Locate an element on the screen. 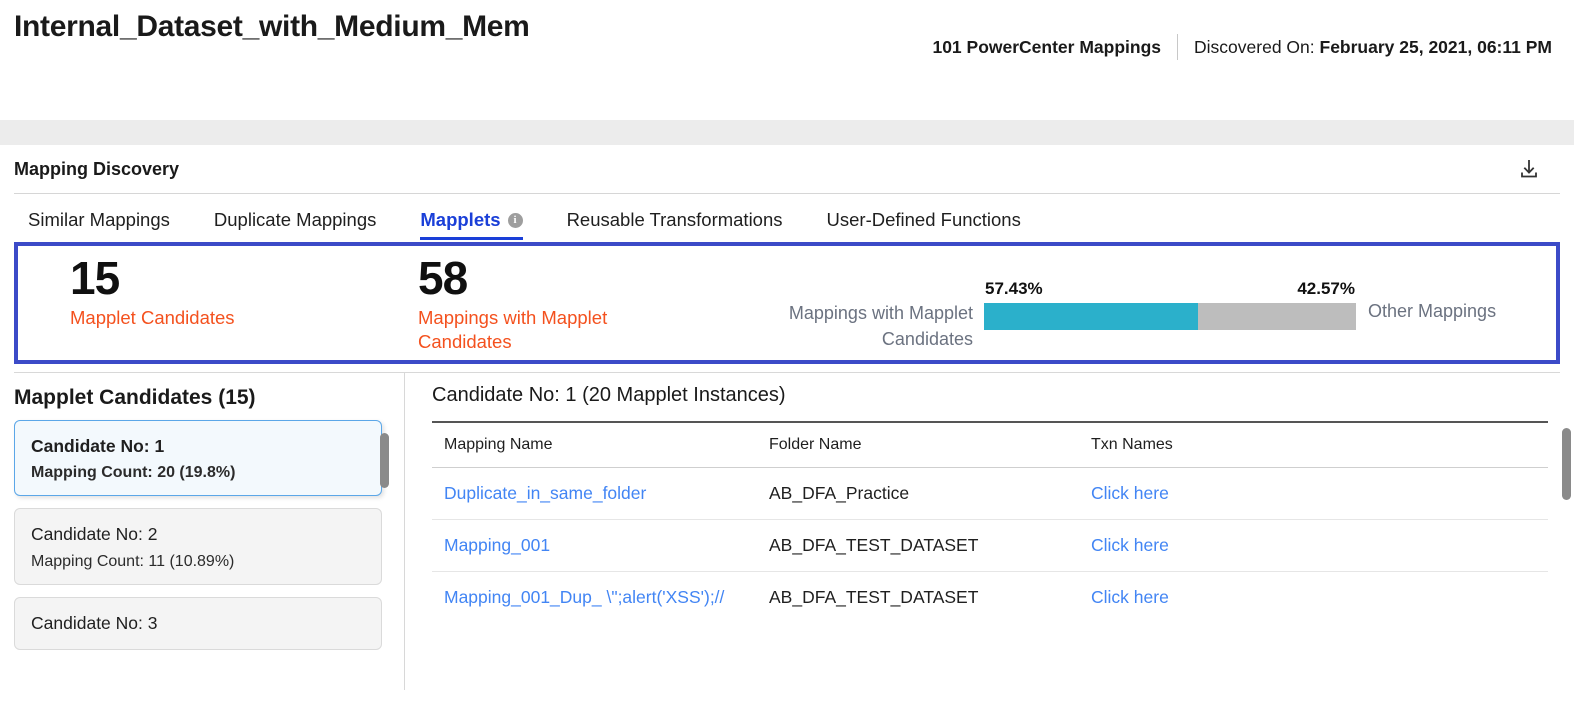 The image size is (1574, 712). chart-bar-column: 57.43% 42.57% is located at coordinates (1164, 304).